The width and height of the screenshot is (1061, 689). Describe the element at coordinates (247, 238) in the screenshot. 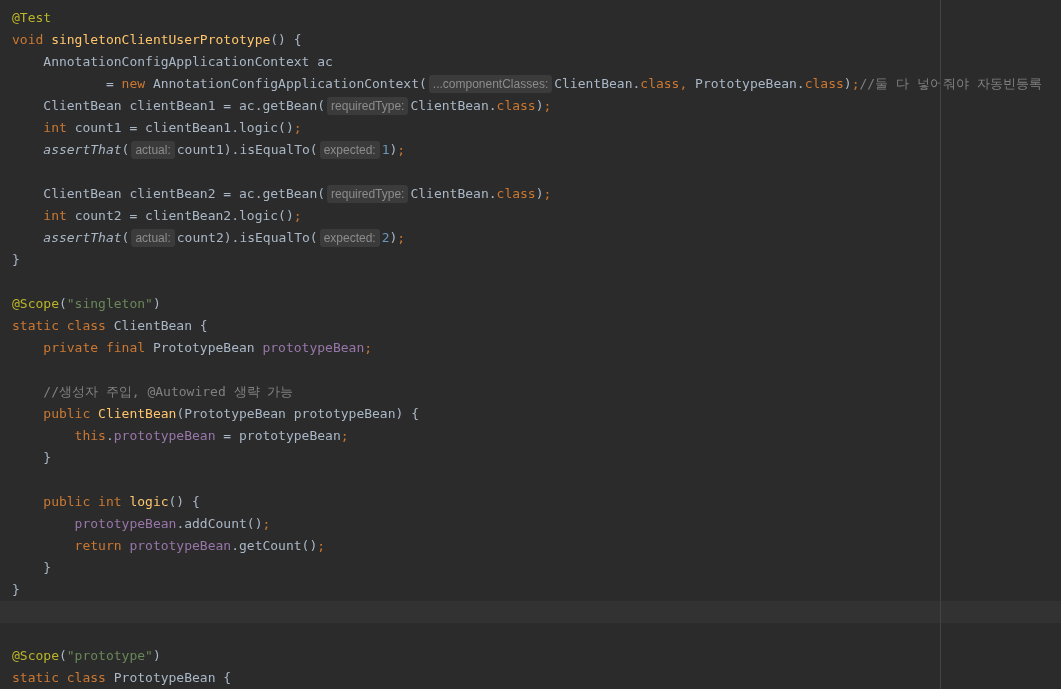

I see `code-text: count2).isEqualTo(` at that location.